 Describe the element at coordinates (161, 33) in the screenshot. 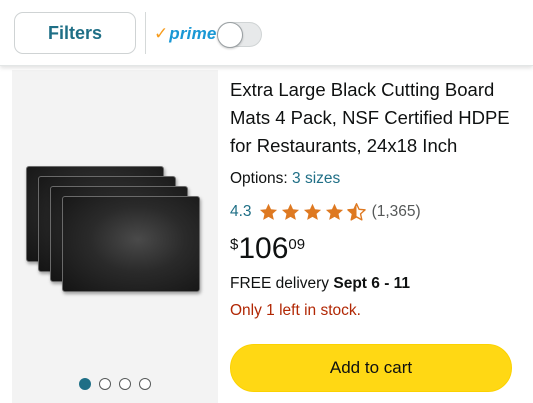

I see `prime-check-icon: ✓` at that location.